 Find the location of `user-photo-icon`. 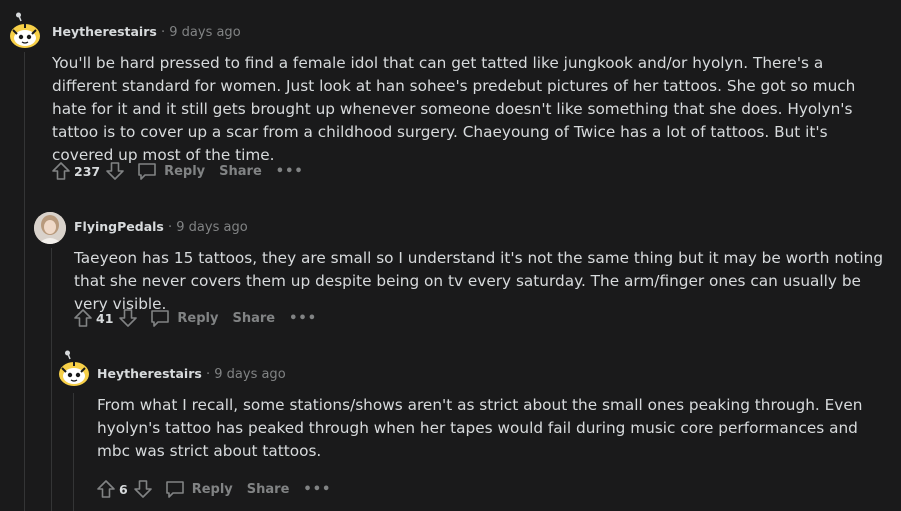

user-photo-icon is located at coordinates (50, 228).